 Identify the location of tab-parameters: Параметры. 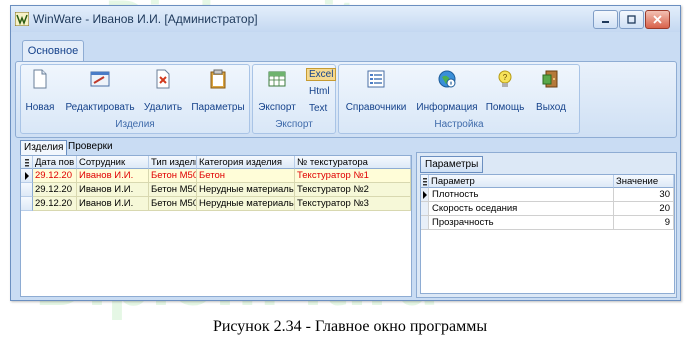
(452, 164).